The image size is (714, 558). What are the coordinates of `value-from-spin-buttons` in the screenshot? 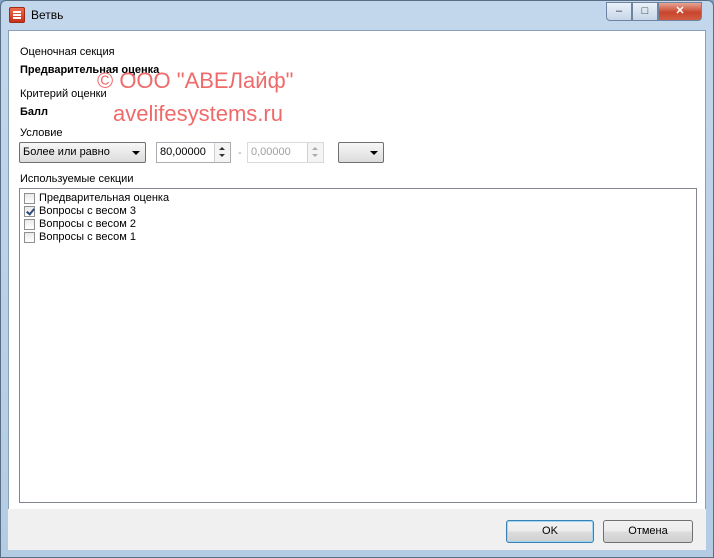 It's located at (222, 152).